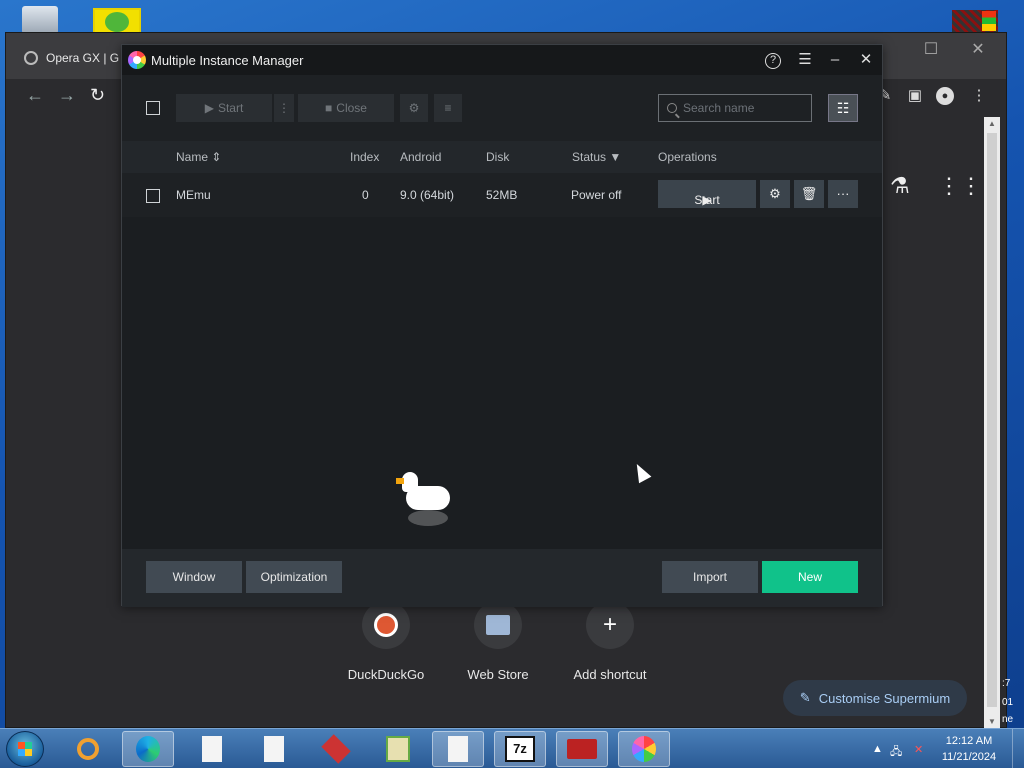 This screenshot has width=1024, height=768. I want to click on scroll-down-icon: ▼, so click(992, 722).